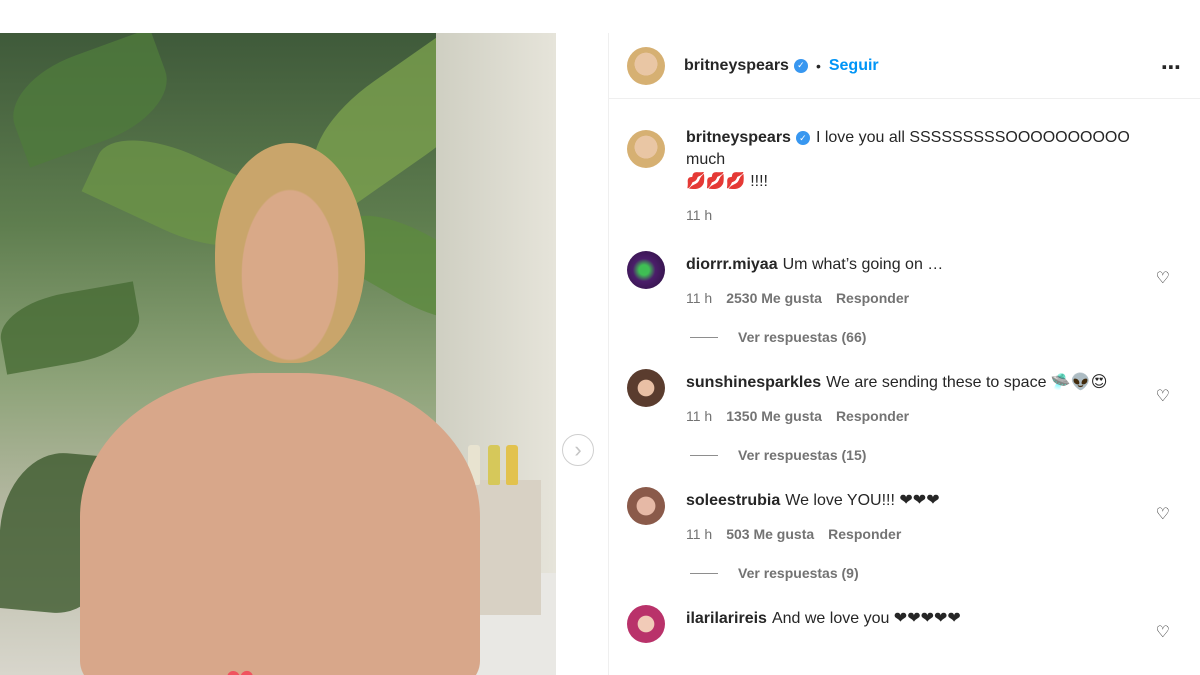  What do you see at coordinates (1171, 67) in the screenshot?
I see `more-options-icon: ⋯` at bounding box center [1171, 67].